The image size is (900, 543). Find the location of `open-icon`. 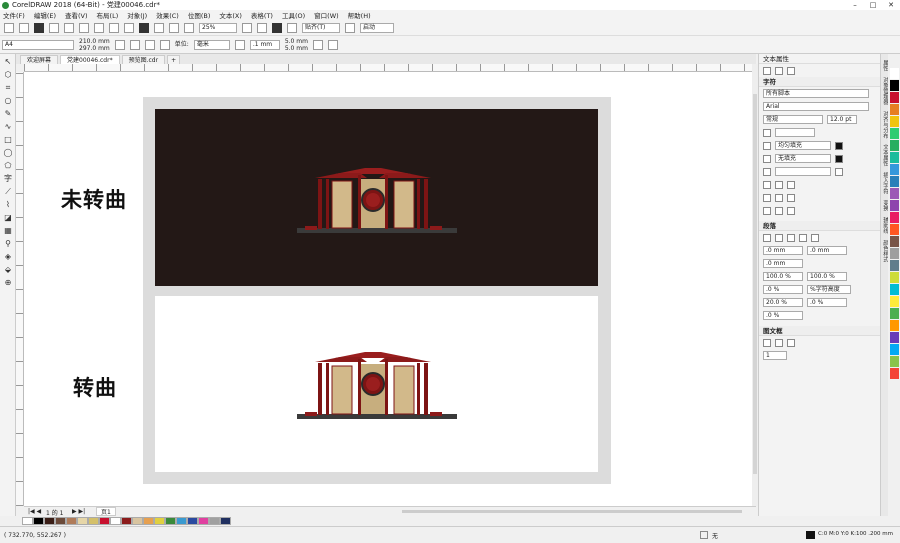

open-icon is located at coordinates (24, 27).